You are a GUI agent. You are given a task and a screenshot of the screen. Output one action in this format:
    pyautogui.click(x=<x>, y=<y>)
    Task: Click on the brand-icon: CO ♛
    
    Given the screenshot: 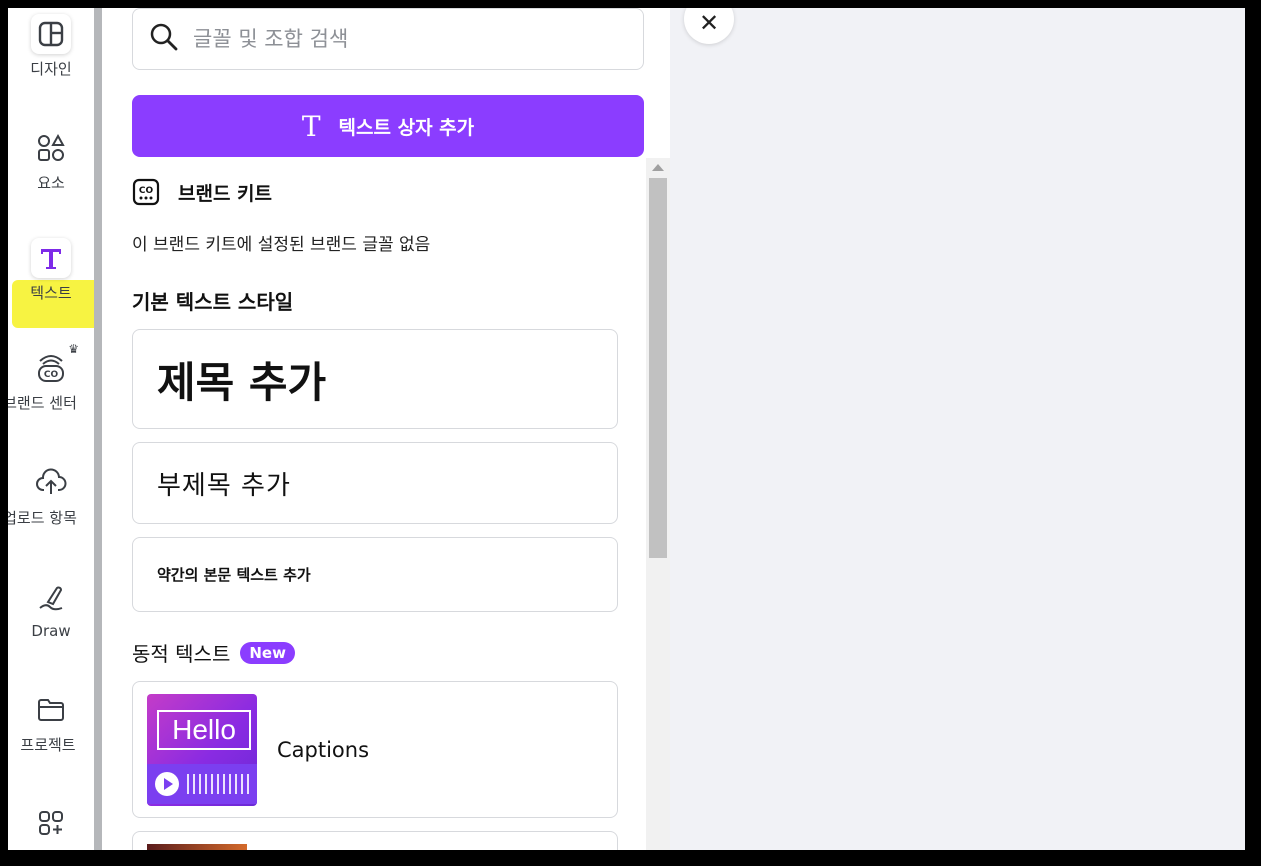 What is the action you would take?
    pyautogui.click(x=55, y=365)
    